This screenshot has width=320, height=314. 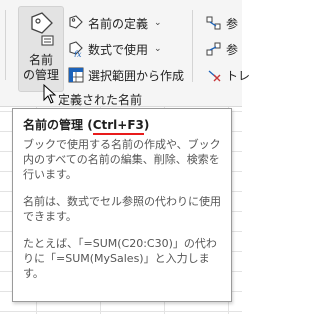 What do you see at coordinates (232, 49) in the screenshot?
I see `right-cmd2-label: 参` at bounding box center [232, 49].